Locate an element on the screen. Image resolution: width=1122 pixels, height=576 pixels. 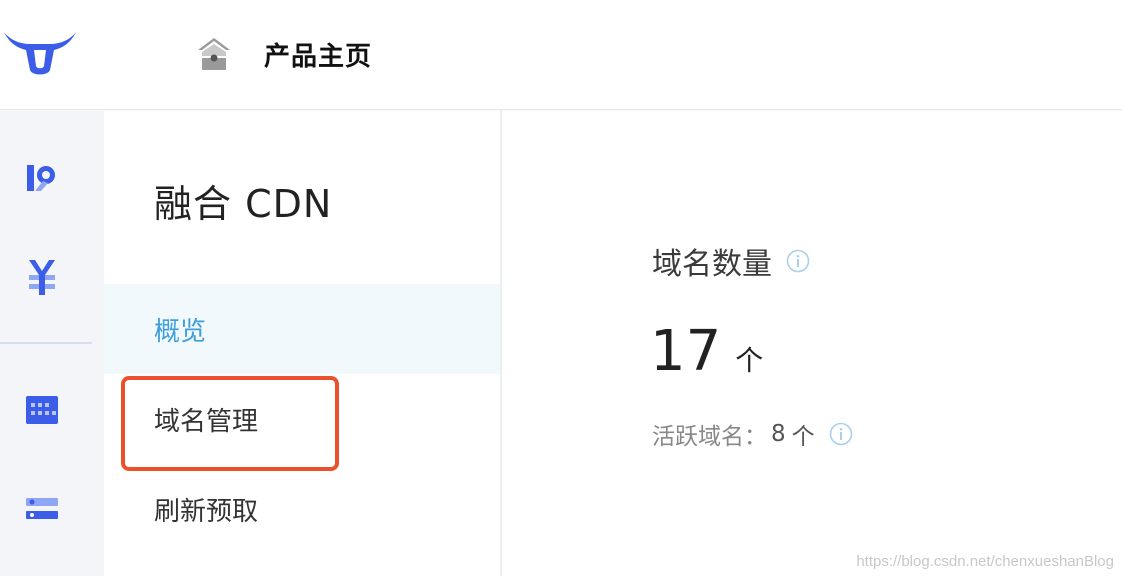
nav-item-overview: 概览 is located at coordinates (302, 329).